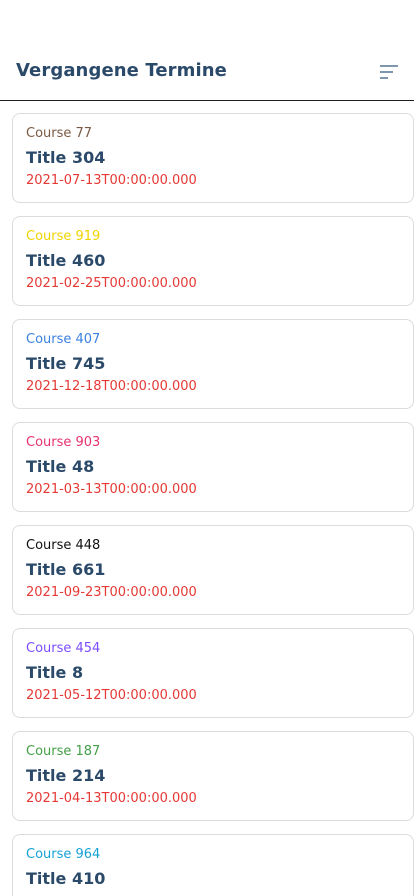  What do you see at coordinates (213, 865) in the screenshot?
I see `appointment-card: Course 964 Title 410` at bounding box center [213, 865].